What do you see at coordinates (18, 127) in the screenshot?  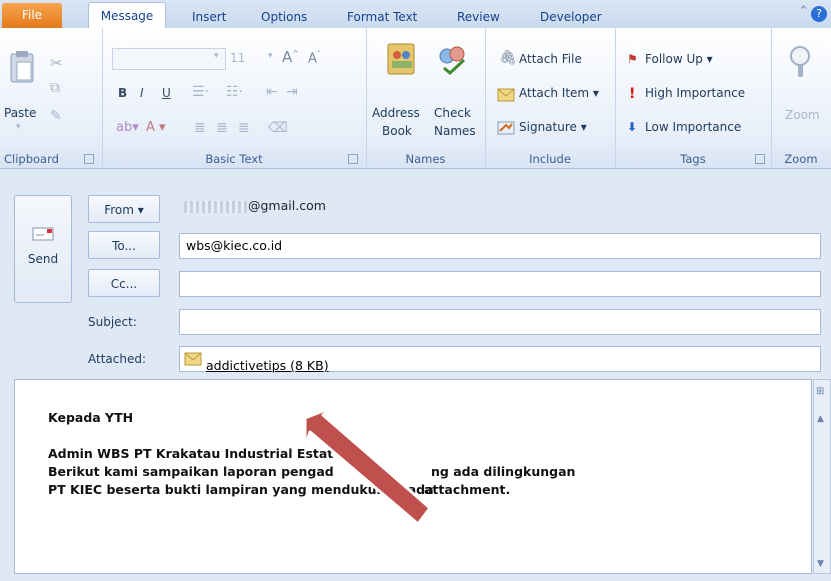 I see `paste-dropdown-icon: ▾` at bounding box center [18, 127].